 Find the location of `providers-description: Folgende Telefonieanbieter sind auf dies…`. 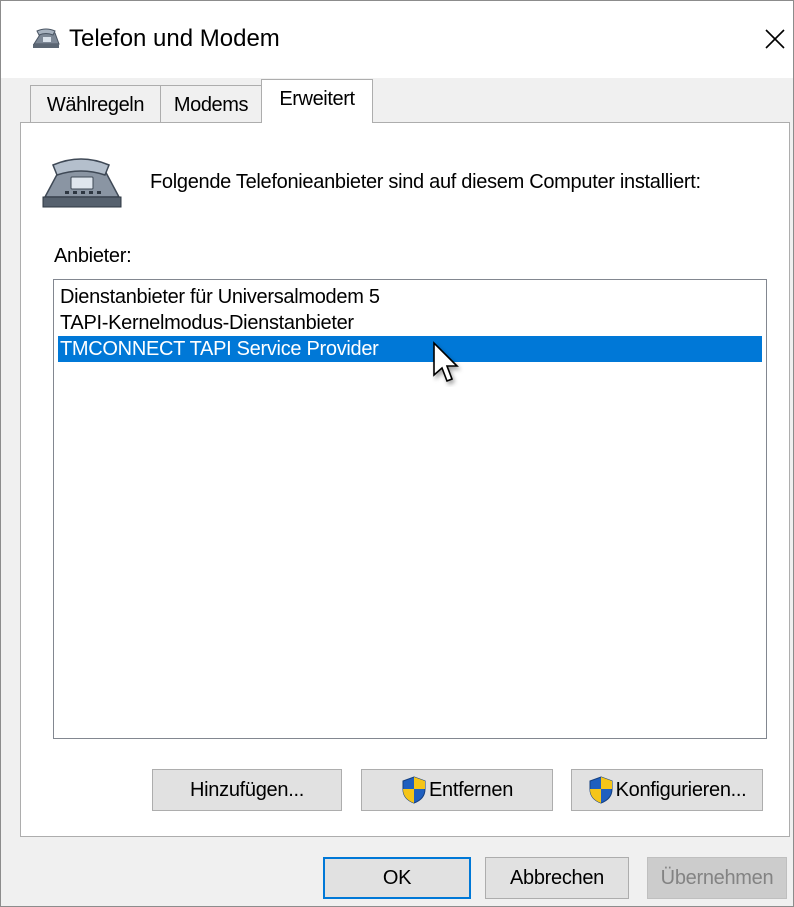

providers-description: Folgende Telefonieanbieter sind auf dies… is located at coordinates (425, 182).